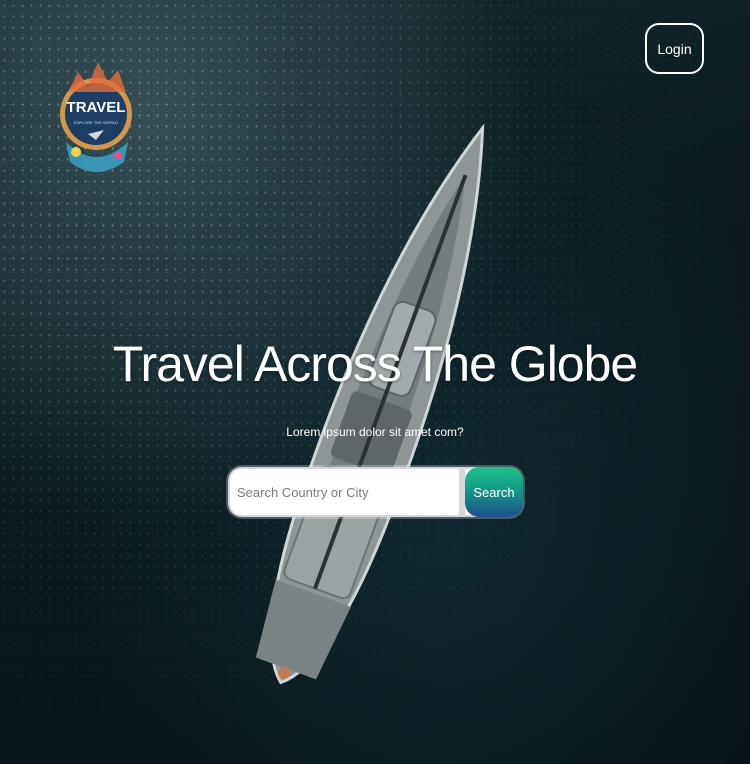  I want to click on search-bar: Search, so click(375, 492).